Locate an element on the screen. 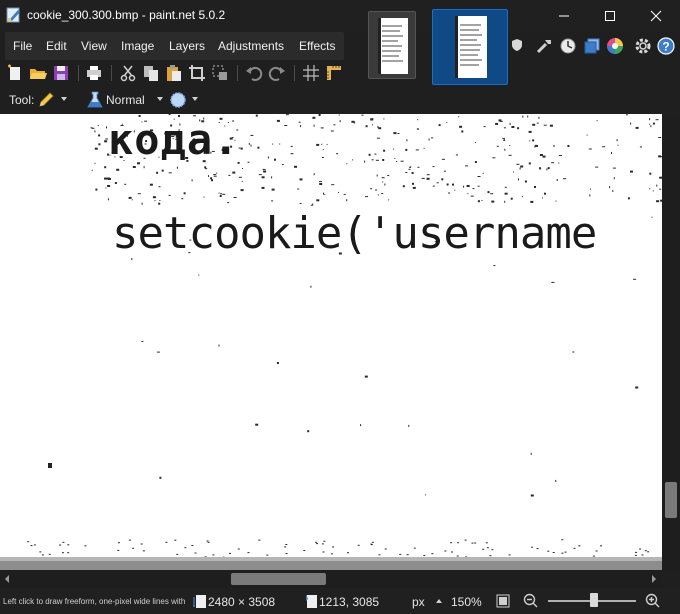  minimize-button is located at coordinates (564, 16).